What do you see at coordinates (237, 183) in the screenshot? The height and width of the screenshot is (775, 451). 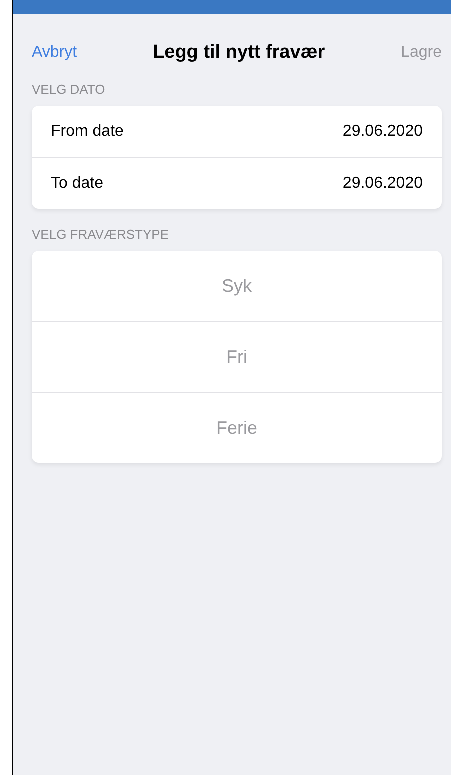 I see `date-row: To date 29.06.2020` at bounding box center [237, 183].